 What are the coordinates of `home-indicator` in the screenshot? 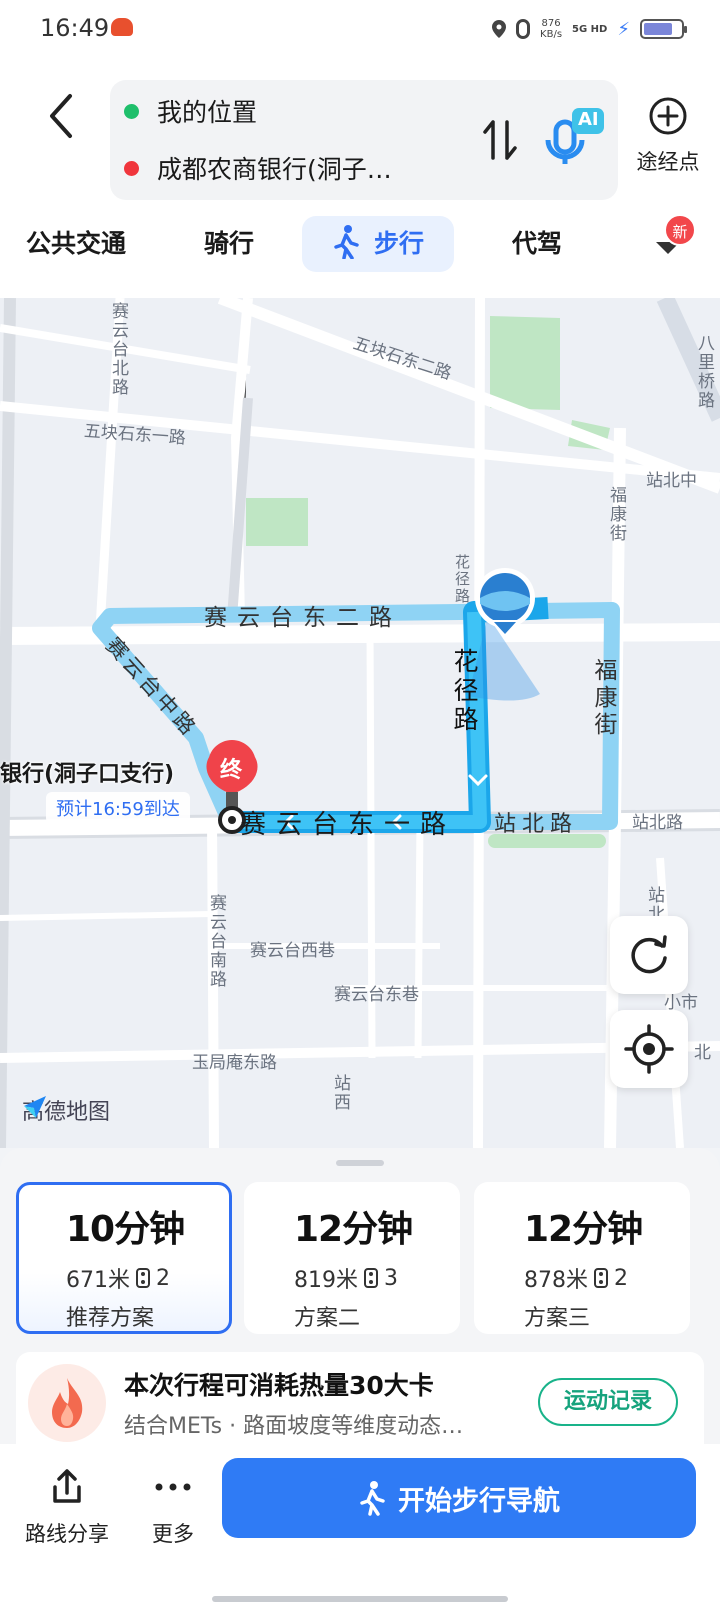 It's located at (360, 1599).